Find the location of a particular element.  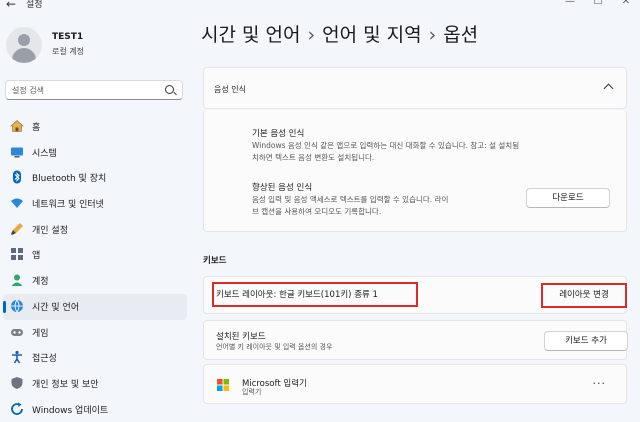

breadcrumb: 시간 및 언어 › 언어 및 지역 › 옵션 is located at coordinates (339, 33).